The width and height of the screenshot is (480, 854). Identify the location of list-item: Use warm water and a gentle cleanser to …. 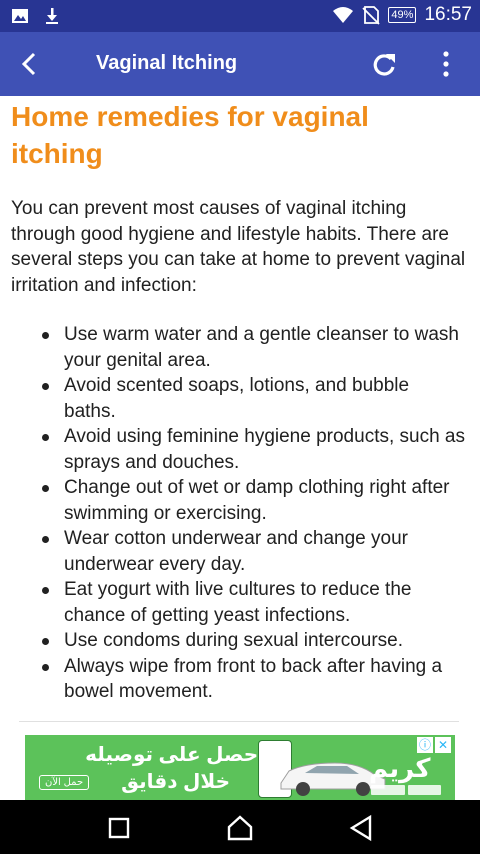
(238, 347).